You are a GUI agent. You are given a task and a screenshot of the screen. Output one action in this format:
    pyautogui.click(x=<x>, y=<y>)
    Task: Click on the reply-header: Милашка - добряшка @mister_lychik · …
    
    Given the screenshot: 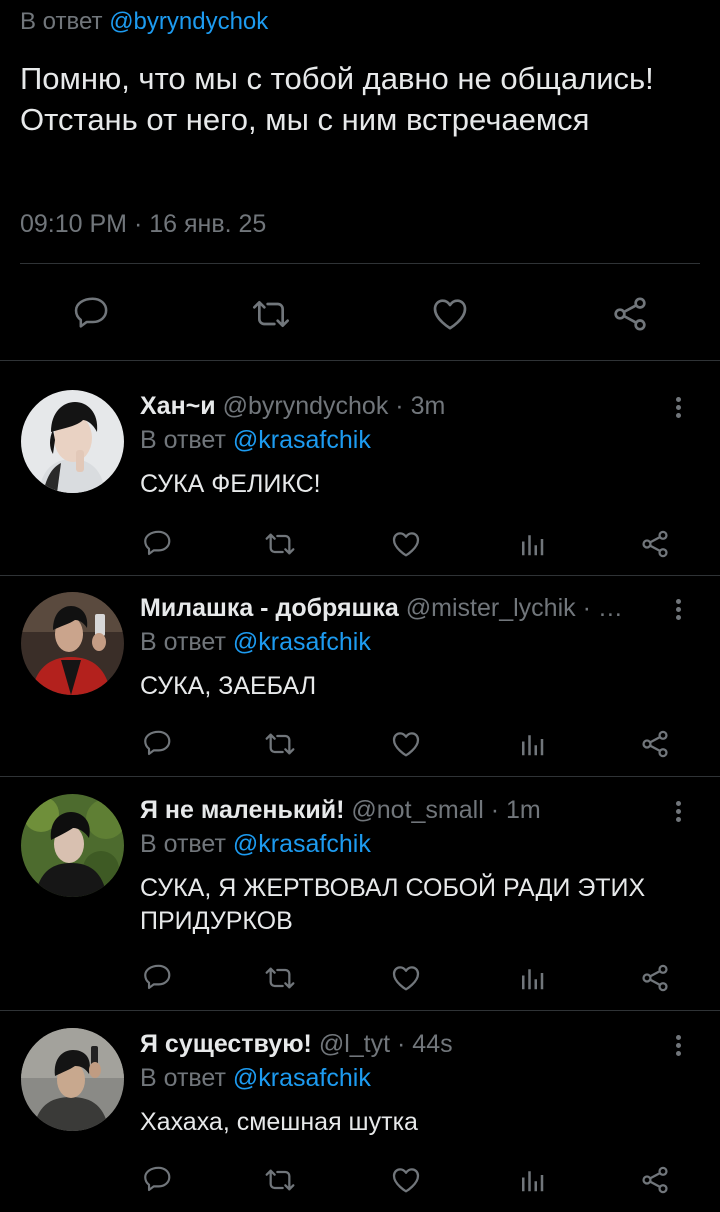 What is the action you would take?
    pyautogui.click(x=400, y=608)
    